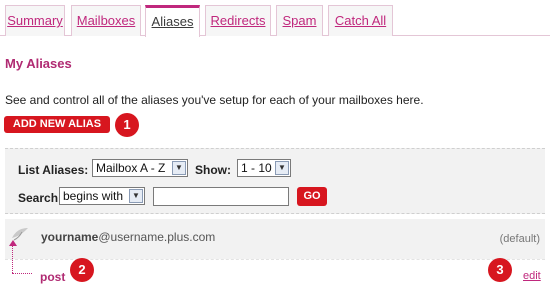  I want to click on mailbox-name: yourname, so click(70, 237).